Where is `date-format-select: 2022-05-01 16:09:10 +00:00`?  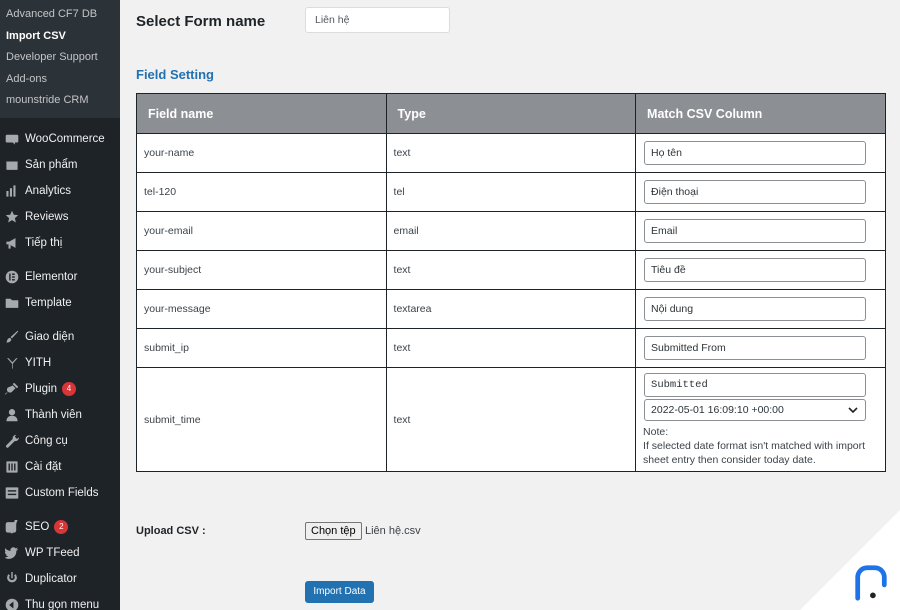 date-format-select: 2022-05-01 16:09:10 +00:00 is located at coordinates (755, 409).